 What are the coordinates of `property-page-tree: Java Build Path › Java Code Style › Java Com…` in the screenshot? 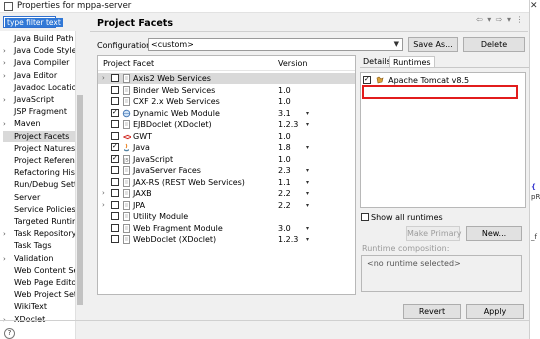 It's located at (39, 185).